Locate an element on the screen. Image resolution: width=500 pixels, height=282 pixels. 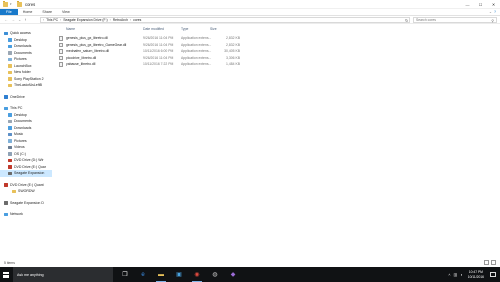
file-size: 3,306 KB is located at coordinates (233, 57).